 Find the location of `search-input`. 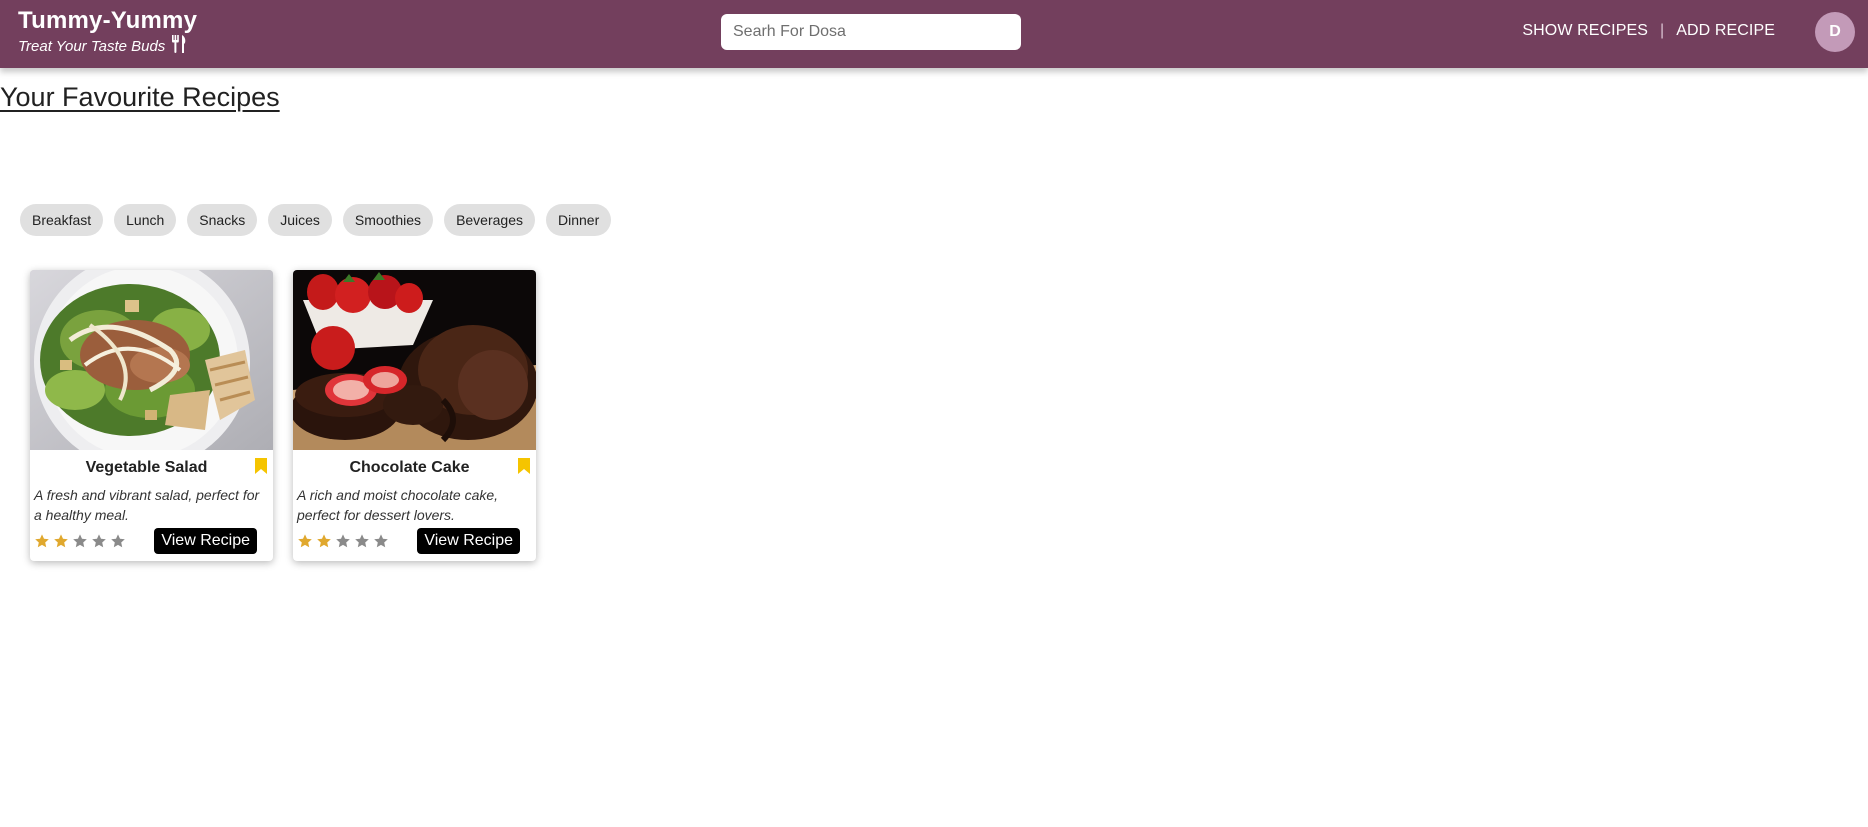

search-input is located at coordinates (871, 32).